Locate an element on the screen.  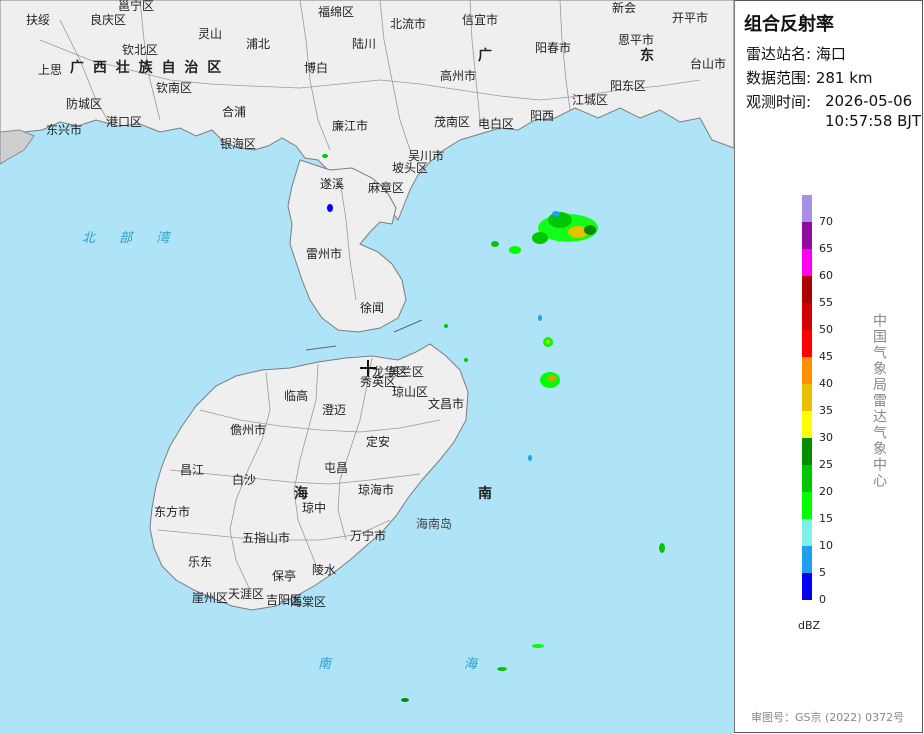
label-nanhai-hai: 海 is located at coordinates (471, 664).